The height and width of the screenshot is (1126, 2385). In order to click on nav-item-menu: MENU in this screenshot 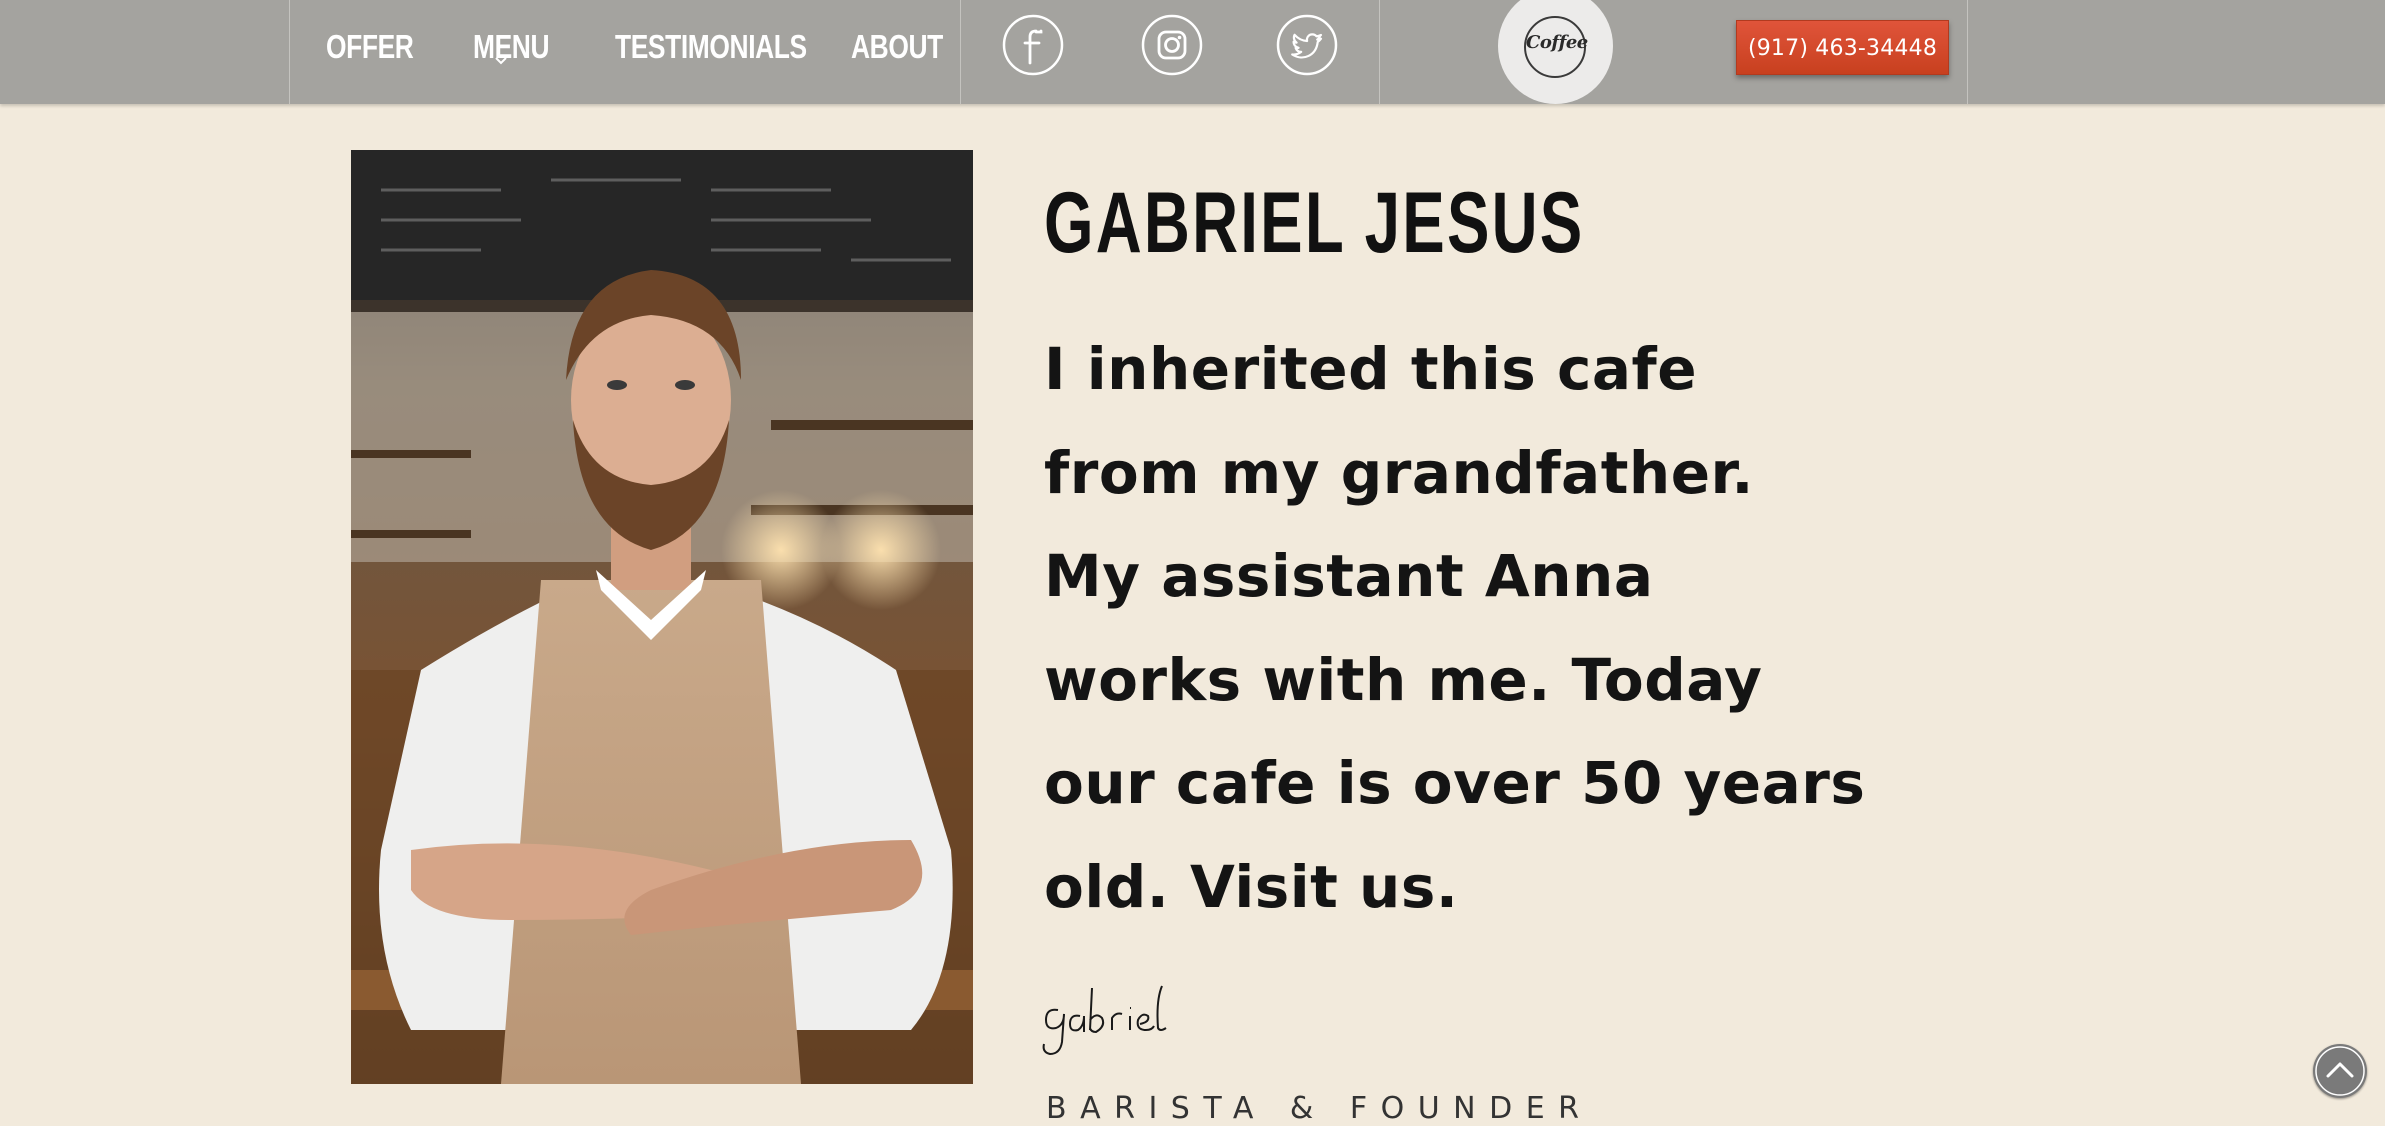, I will do `click(511, 47)`.